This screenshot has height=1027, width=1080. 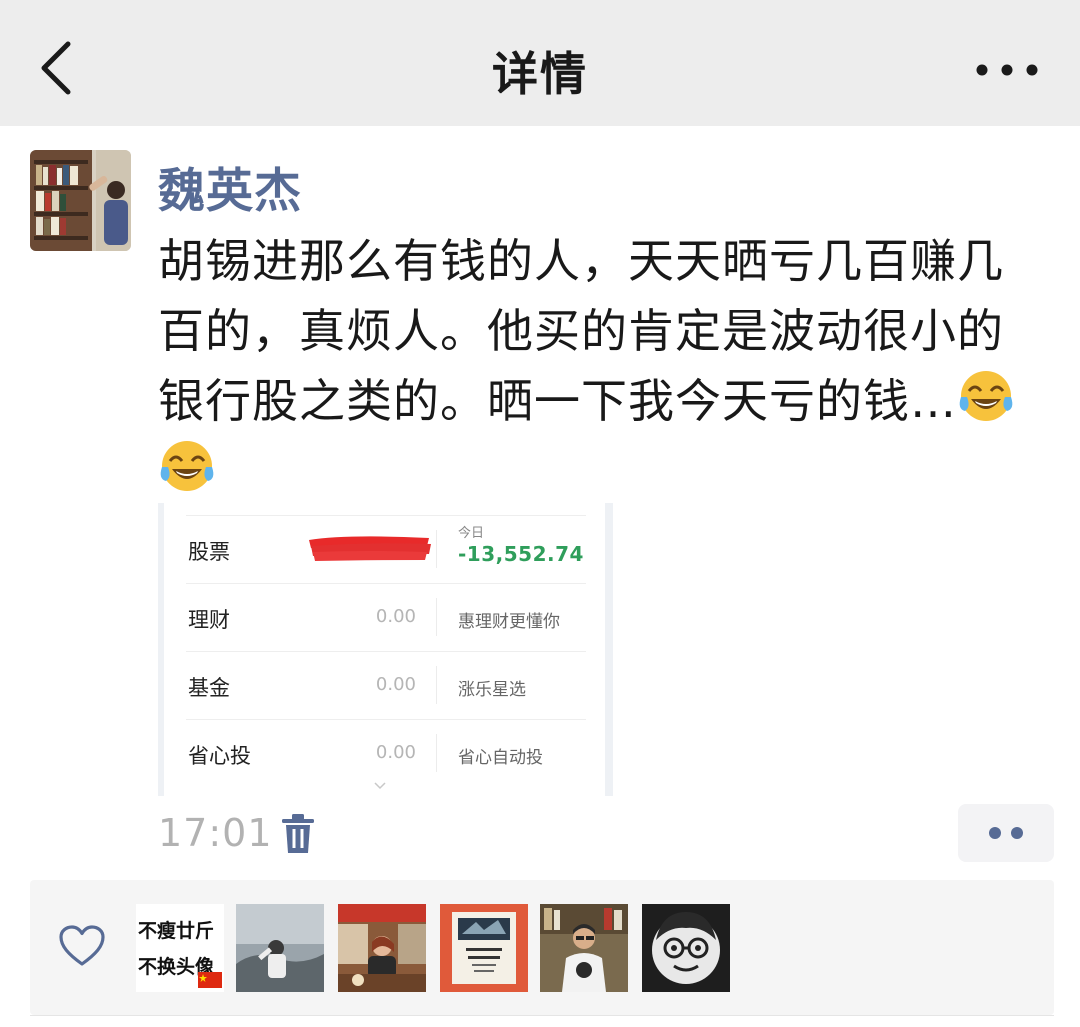 What do you see at coordinates (471, 533) in the screenshot?
I see `today-label: 今日` at bounding box center [471, 533].